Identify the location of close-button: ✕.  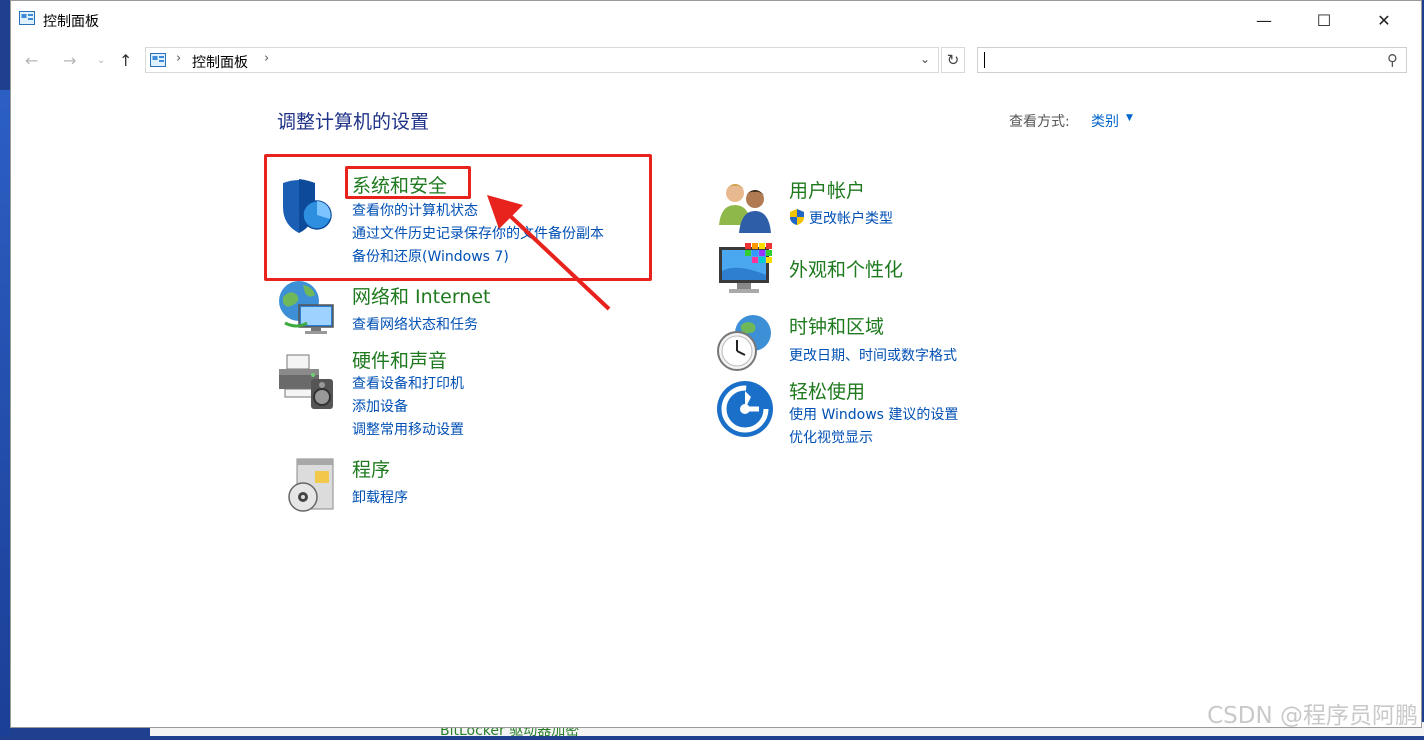
(1384, 20).